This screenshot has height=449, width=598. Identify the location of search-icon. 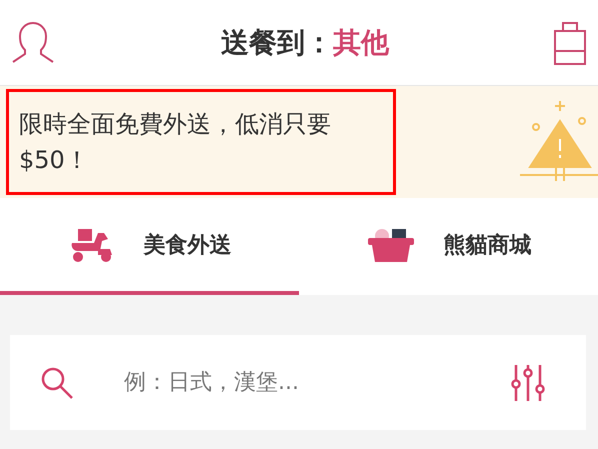
(57, 383).